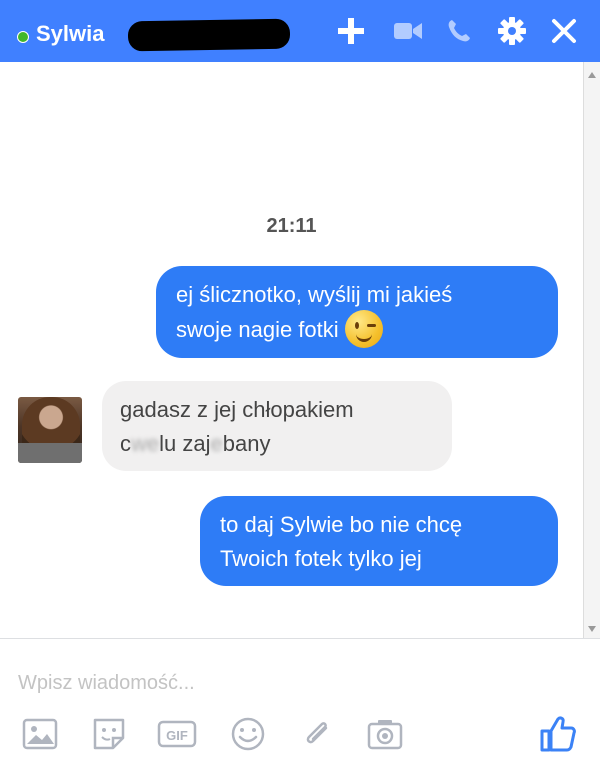  I want to click on message-line: gadasz z jej chłopakiem, so click(237, 409).